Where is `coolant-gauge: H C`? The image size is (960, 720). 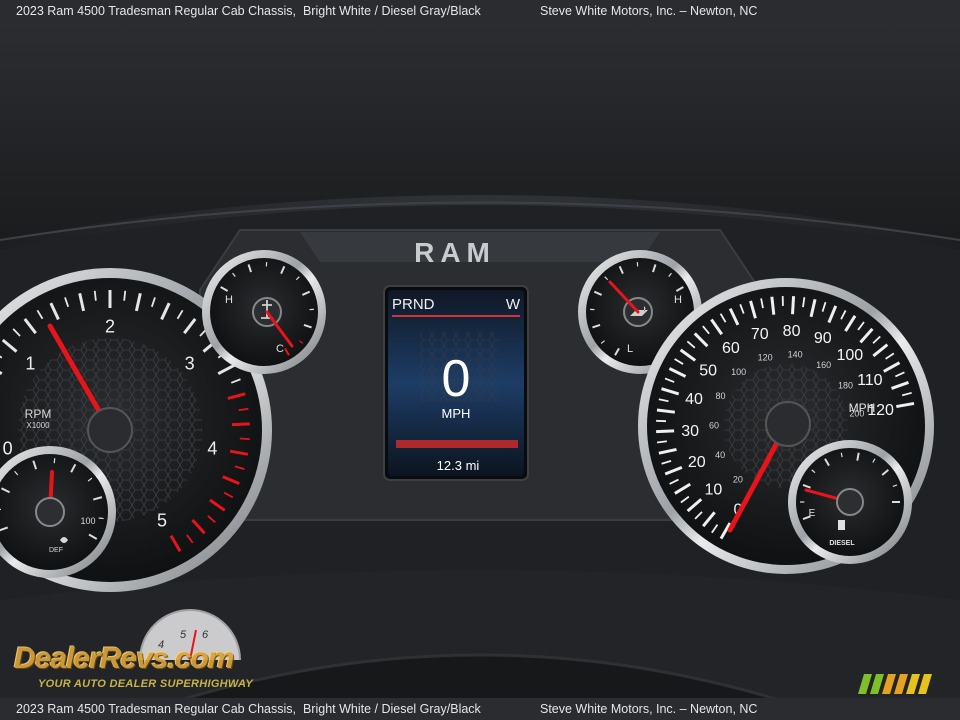
coolant-gauge: H C is located at coordinates (264, 312).